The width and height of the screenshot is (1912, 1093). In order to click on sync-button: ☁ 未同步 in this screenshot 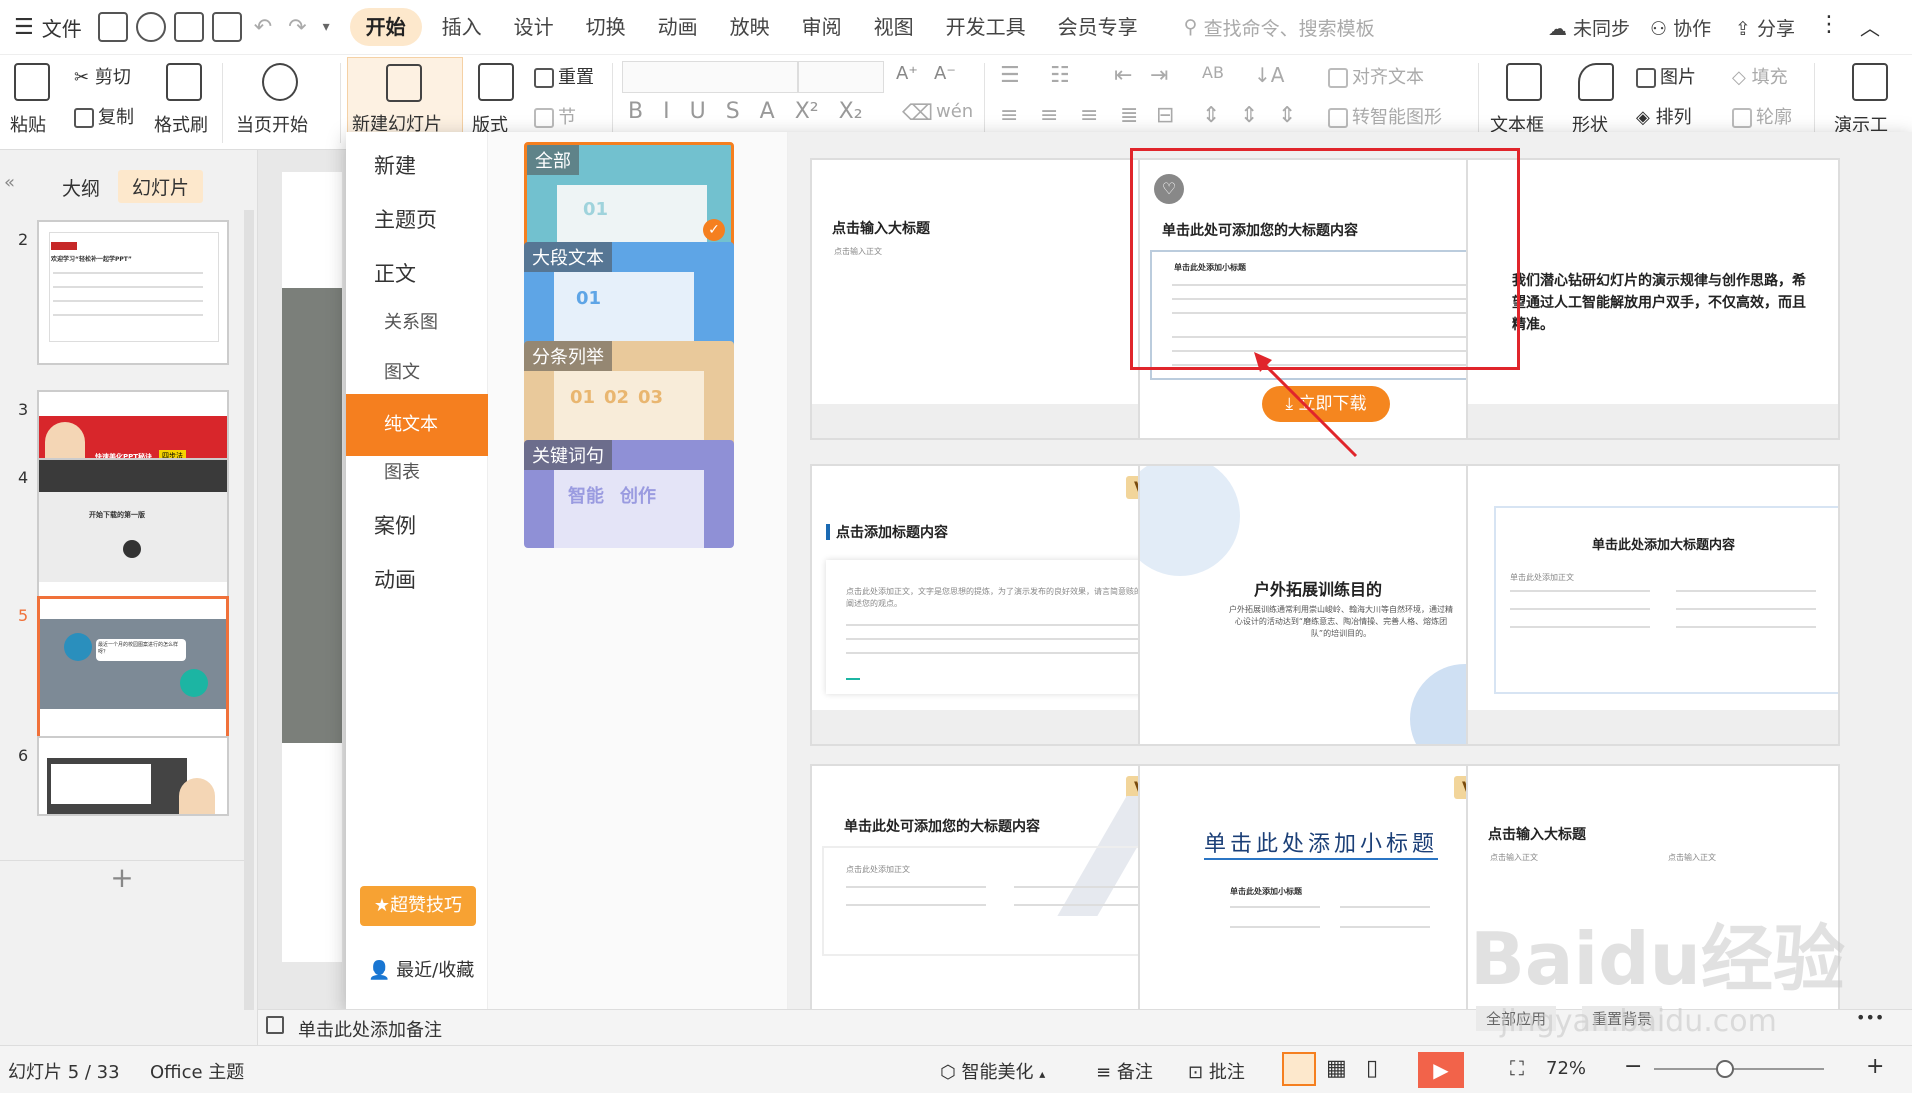, I will do `click(1589, 27)`.